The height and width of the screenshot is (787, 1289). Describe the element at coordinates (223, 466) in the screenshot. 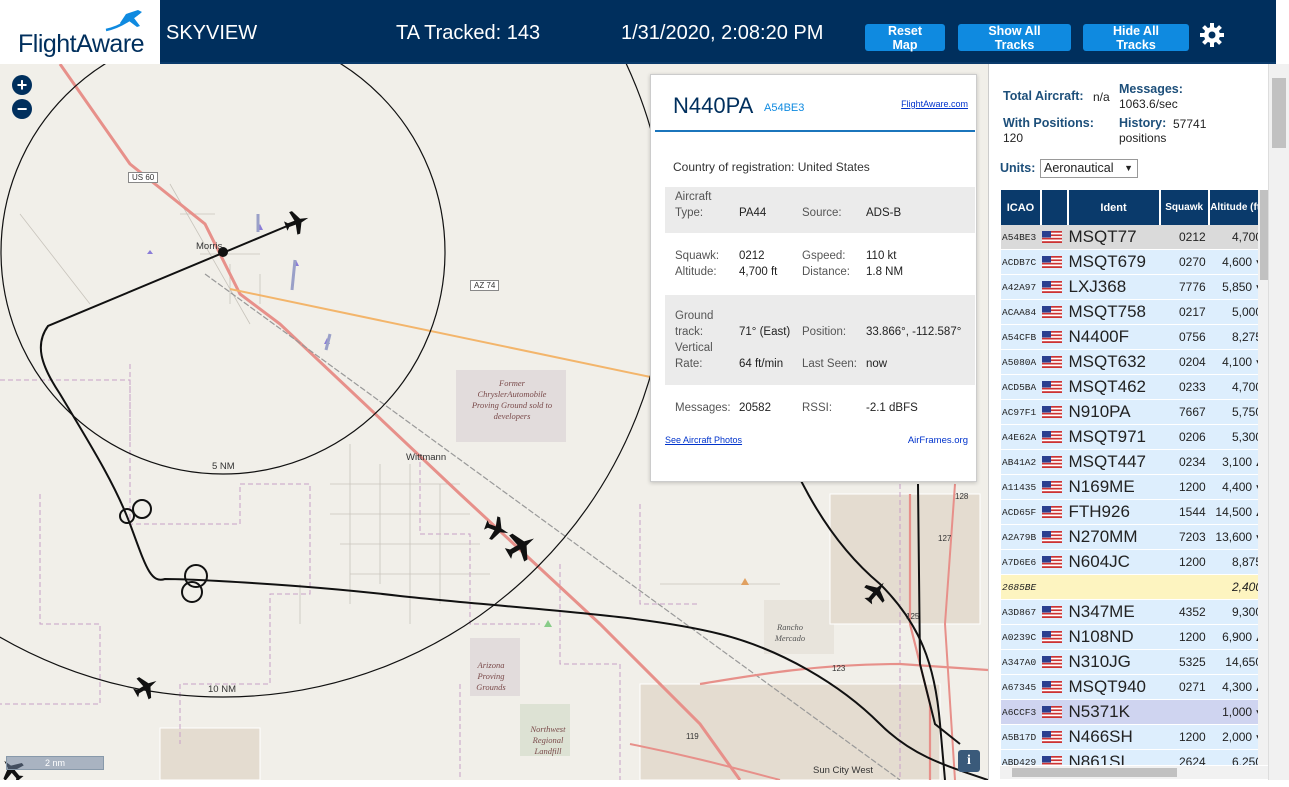

I see `range-label-5nm: 5 NM` at that location.